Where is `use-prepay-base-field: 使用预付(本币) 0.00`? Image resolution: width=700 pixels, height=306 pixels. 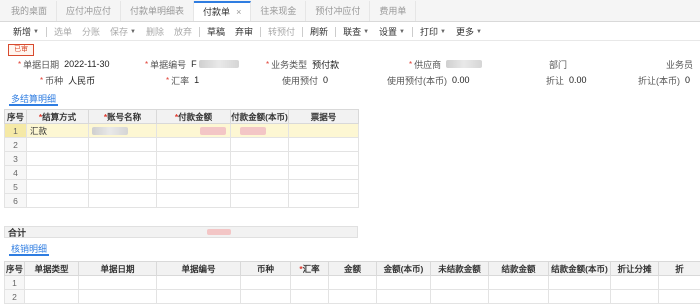 use-prepay-base-field: 使用预付(本币) 0.00 is located at coordinates (428, 80).